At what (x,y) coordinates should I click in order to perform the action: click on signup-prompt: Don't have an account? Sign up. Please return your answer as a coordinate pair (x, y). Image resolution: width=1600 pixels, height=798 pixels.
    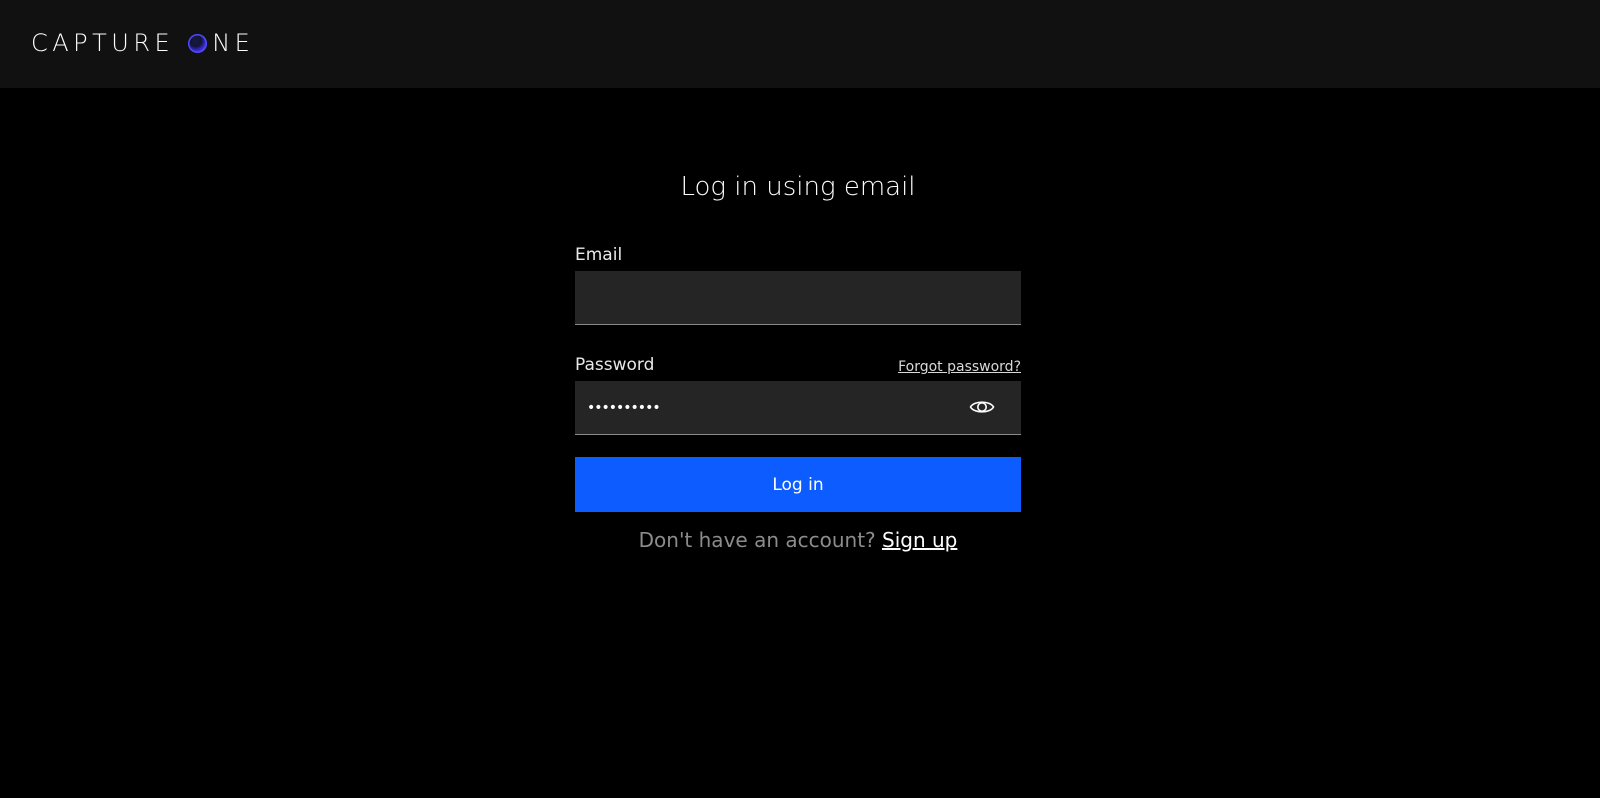
    Looking at the image, I should click on (798, 540).